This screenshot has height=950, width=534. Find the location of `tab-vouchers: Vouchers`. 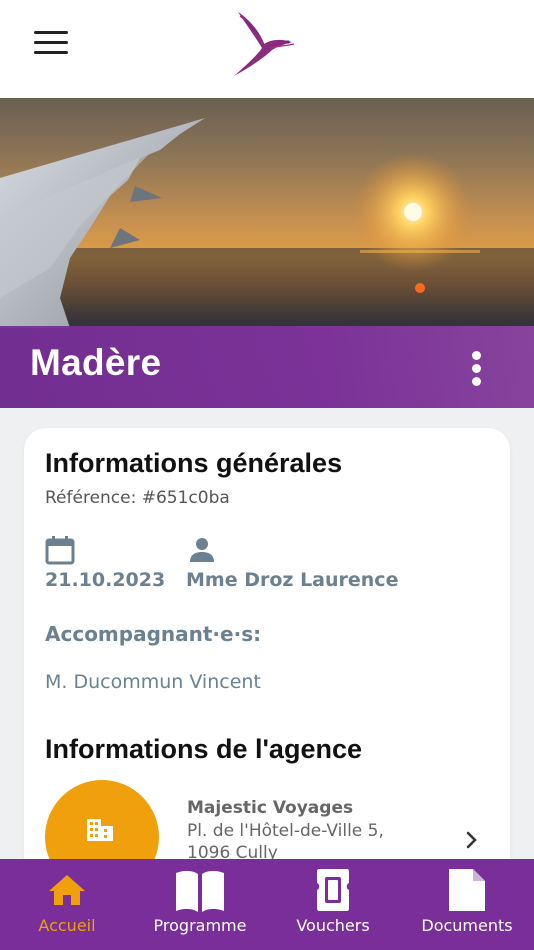

tab-vouchers: Vouchers is located at coordinates (333, 904).